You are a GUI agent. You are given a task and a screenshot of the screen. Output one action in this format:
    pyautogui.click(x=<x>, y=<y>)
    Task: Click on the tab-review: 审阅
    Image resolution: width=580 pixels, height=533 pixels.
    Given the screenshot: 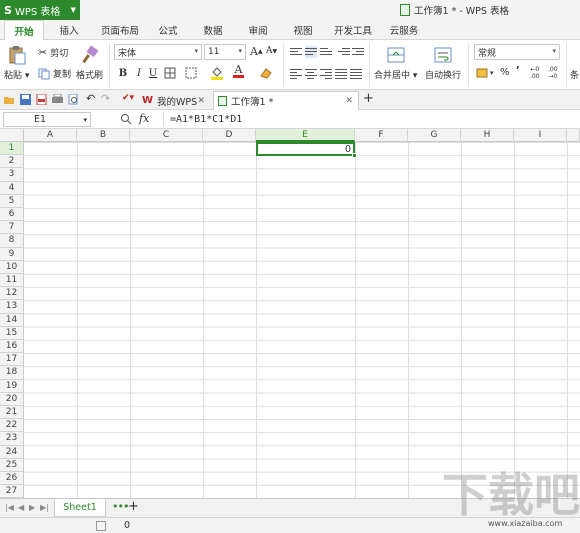 What is the action you would take?
    pyautogui.click(x=258, y=30)
    